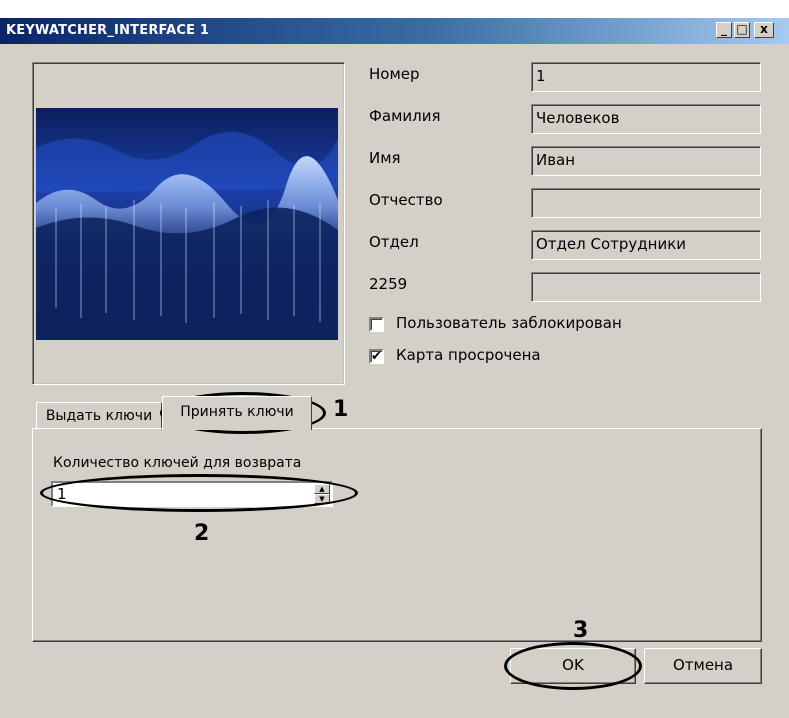 The width and height of the screenshot is (789, 718). I want to click on field-label-department: Отдел, so click(394, 242).